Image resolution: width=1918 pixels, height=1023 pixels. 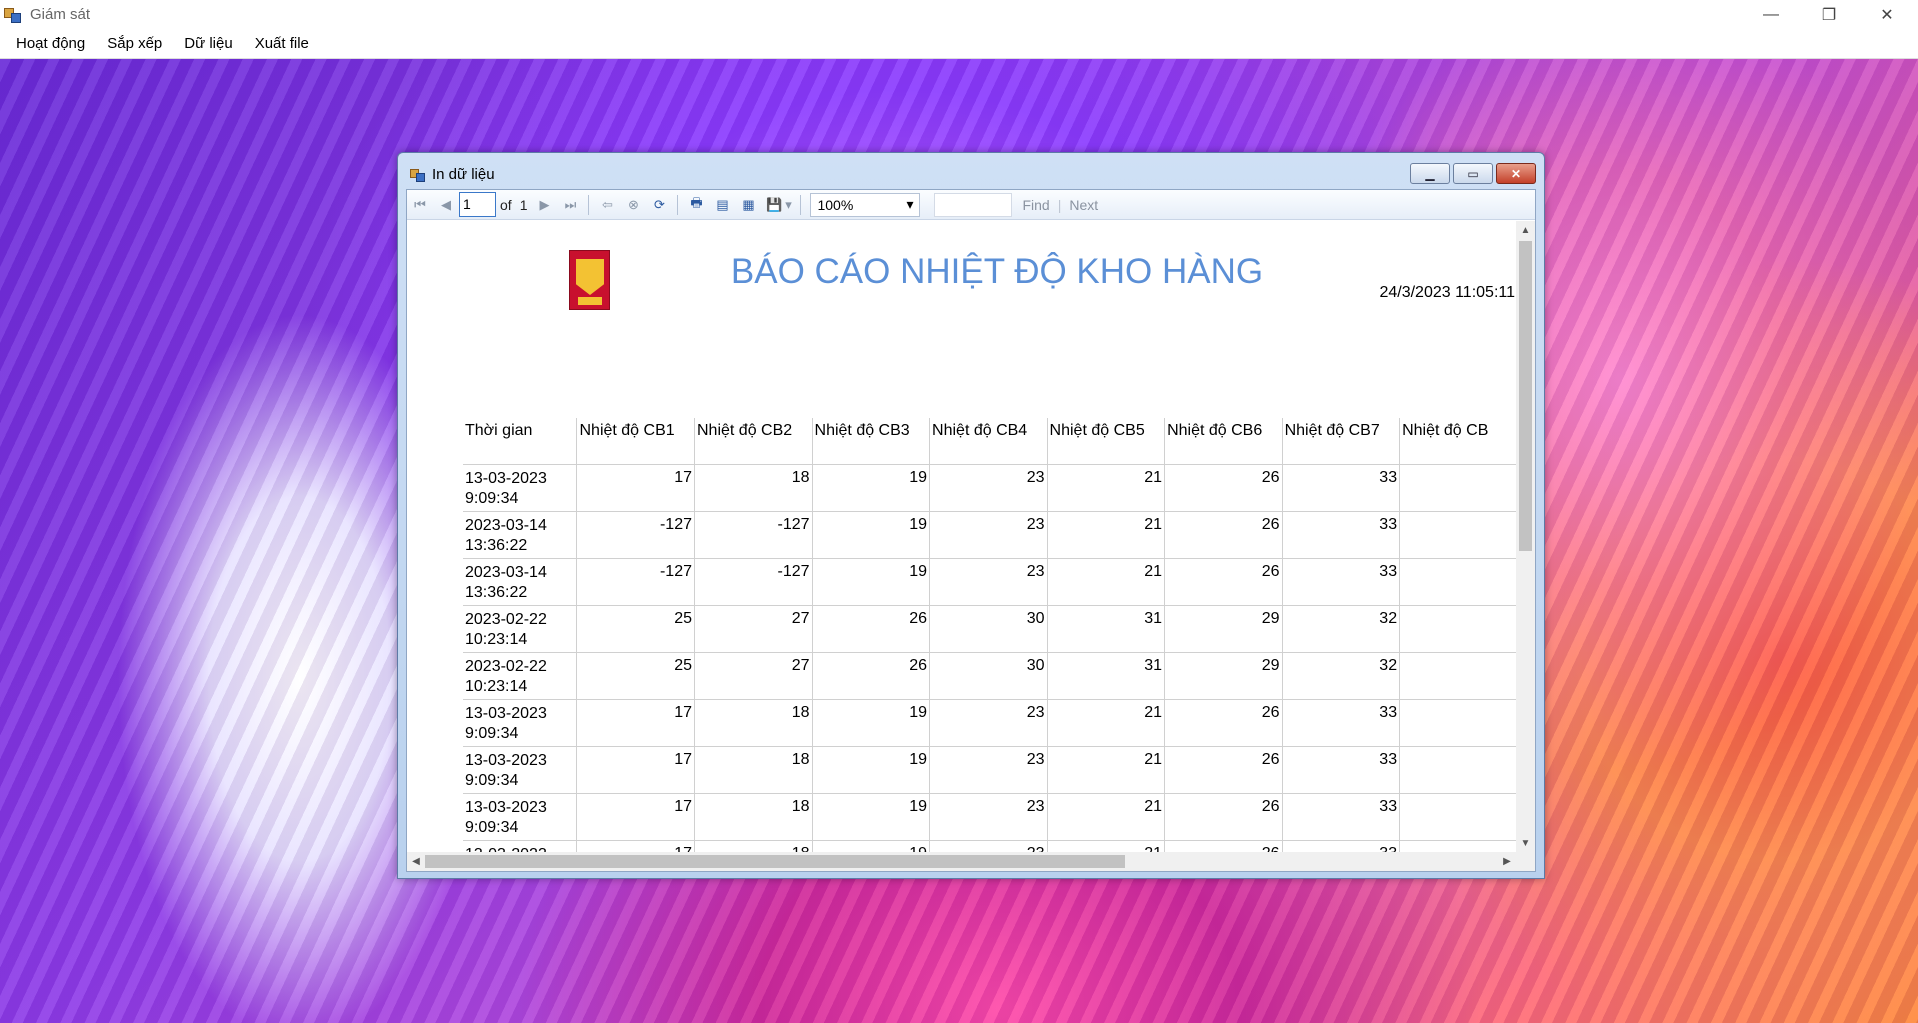 What do you see at coordinates (1516, 173) in the screenshot?
I see `dialog-close-button: ✕` at bounding box center [1516, 173].